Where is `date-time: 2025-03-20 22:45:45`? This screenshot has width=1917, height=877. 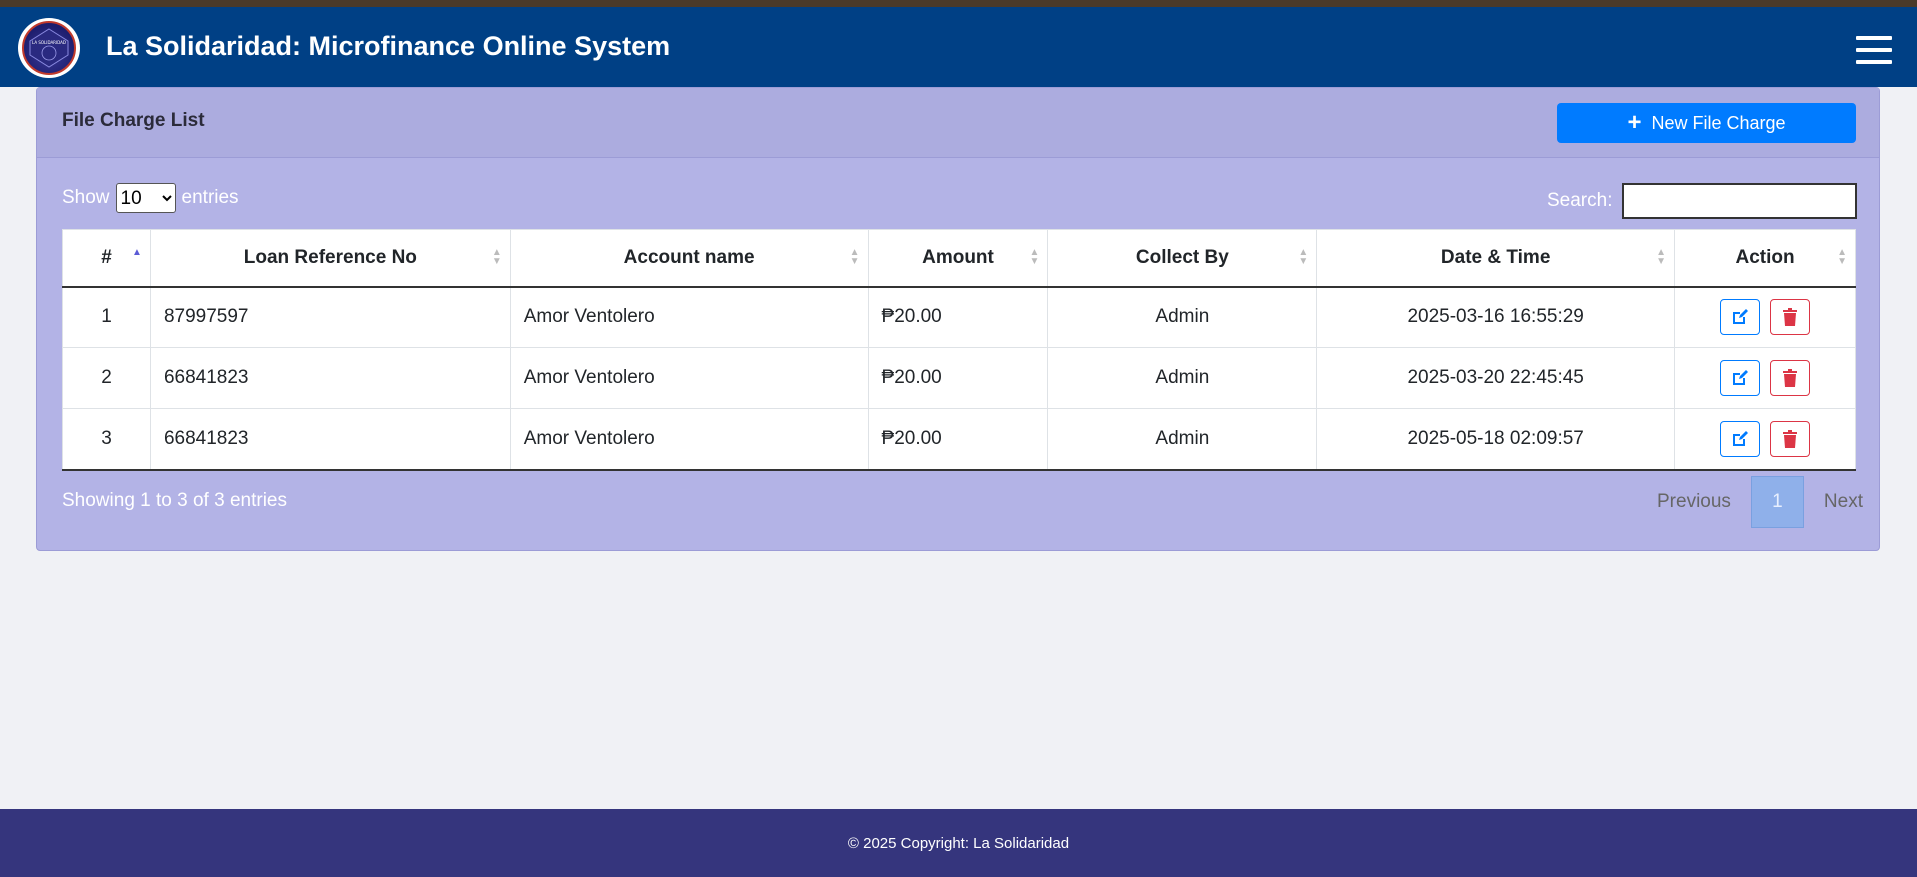
date-time: 2025-03-20 22:45:45 is located at coordinates (1496, 378).